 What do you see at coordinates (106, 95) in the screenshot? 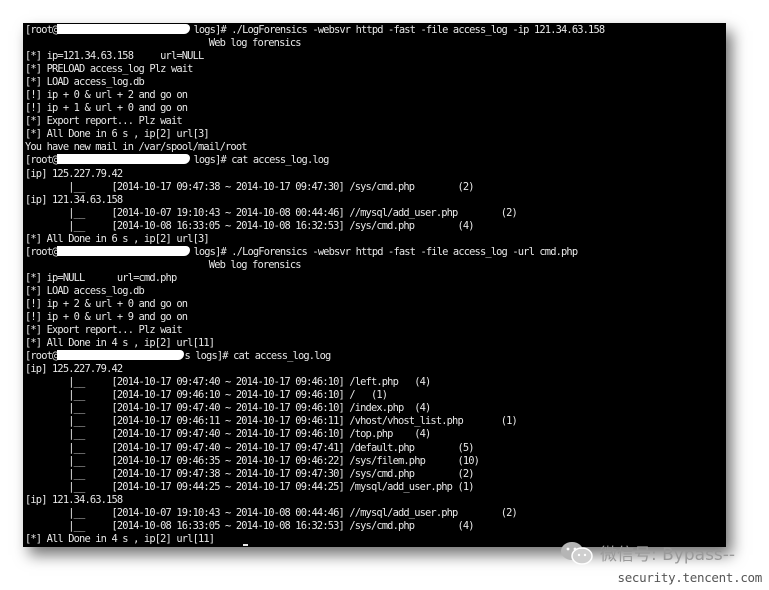
I see `terminal-text: [!] ip + 0 & url + 2 and go on` at bounding box center [106, 95].